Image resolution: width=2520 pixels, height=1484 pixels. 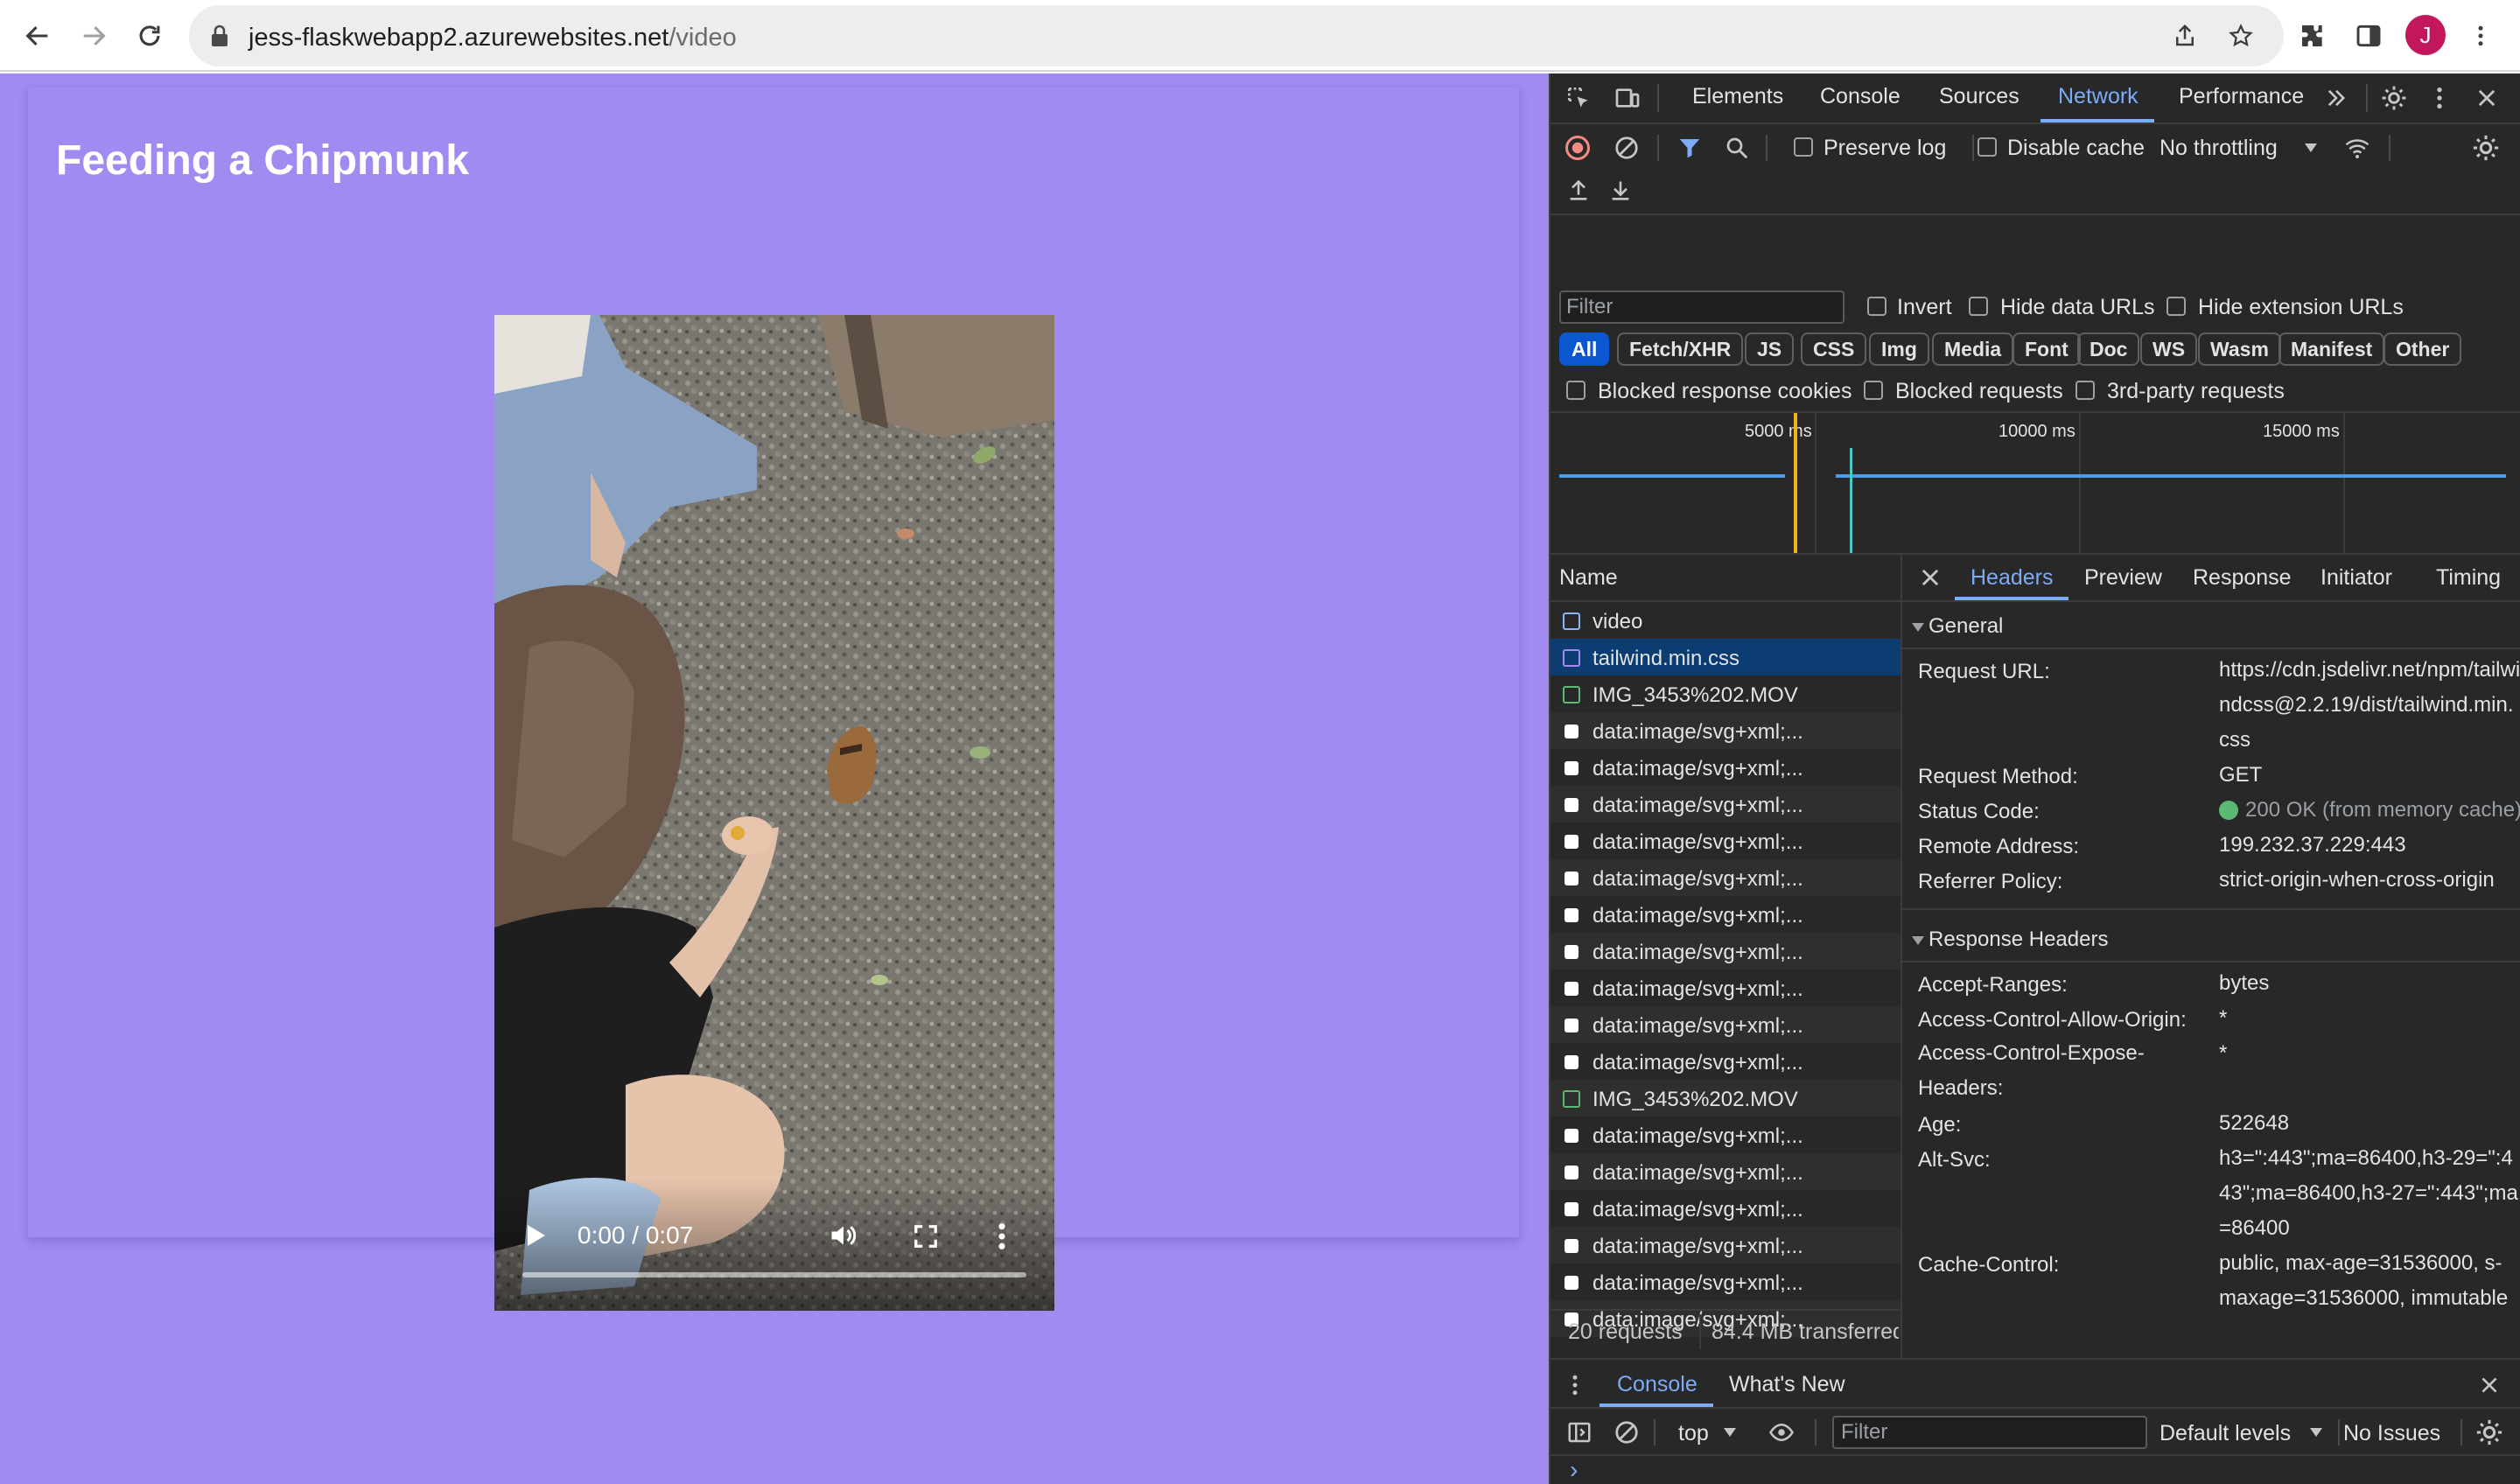 What do you see at coordinates (1002, 1236) in the screenshot?
I see `video-more-icon` at bounding box center [1002, 1236].